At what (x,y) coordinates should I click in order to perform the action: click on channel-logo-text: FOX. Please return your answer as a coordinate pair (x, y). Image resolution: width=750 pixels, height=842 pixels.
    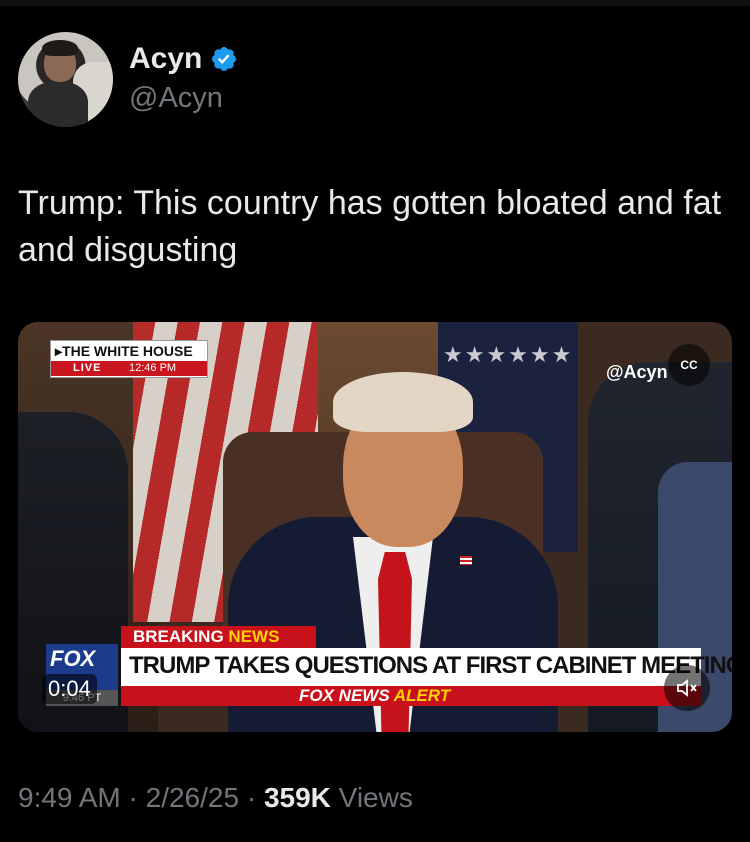
    Looking at the image, I should click on (73, 658).